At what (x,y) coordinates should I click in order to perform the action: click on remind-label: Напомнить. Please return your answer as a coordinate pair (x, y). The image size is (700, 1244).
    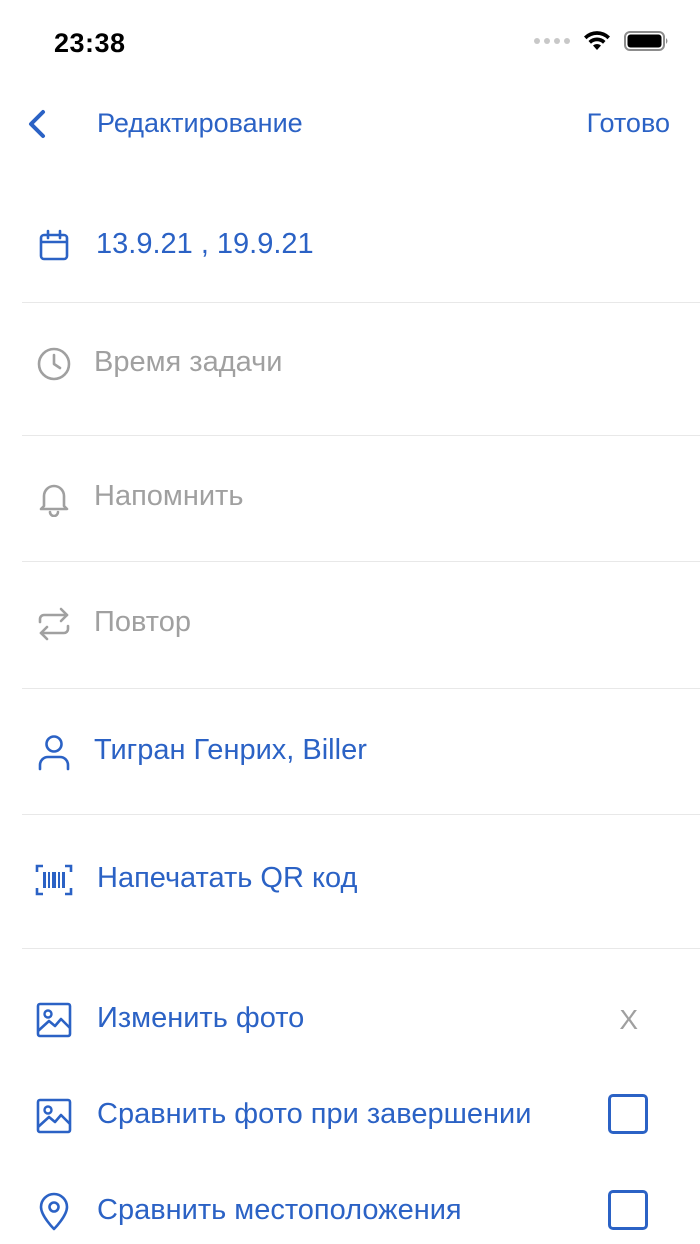
    Looking at the image, I should click on (169, 496).